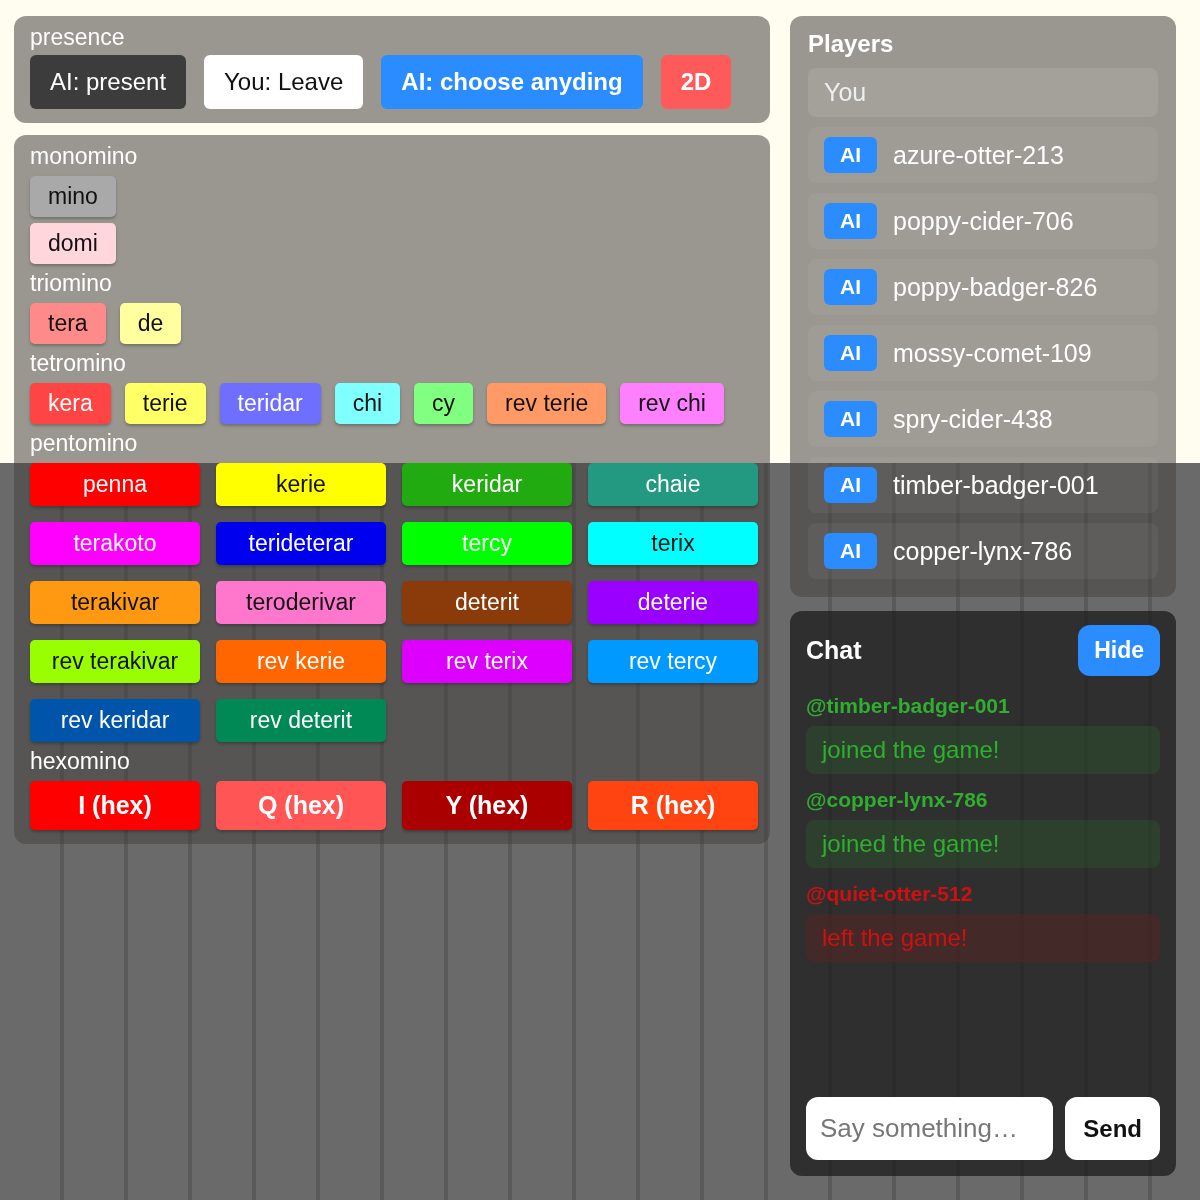 The width and height of the screenshot is (1200, 1200). Describe the element at coordinates (487, 602) in the screenshot. I see `piece-button: deterit` at that location.